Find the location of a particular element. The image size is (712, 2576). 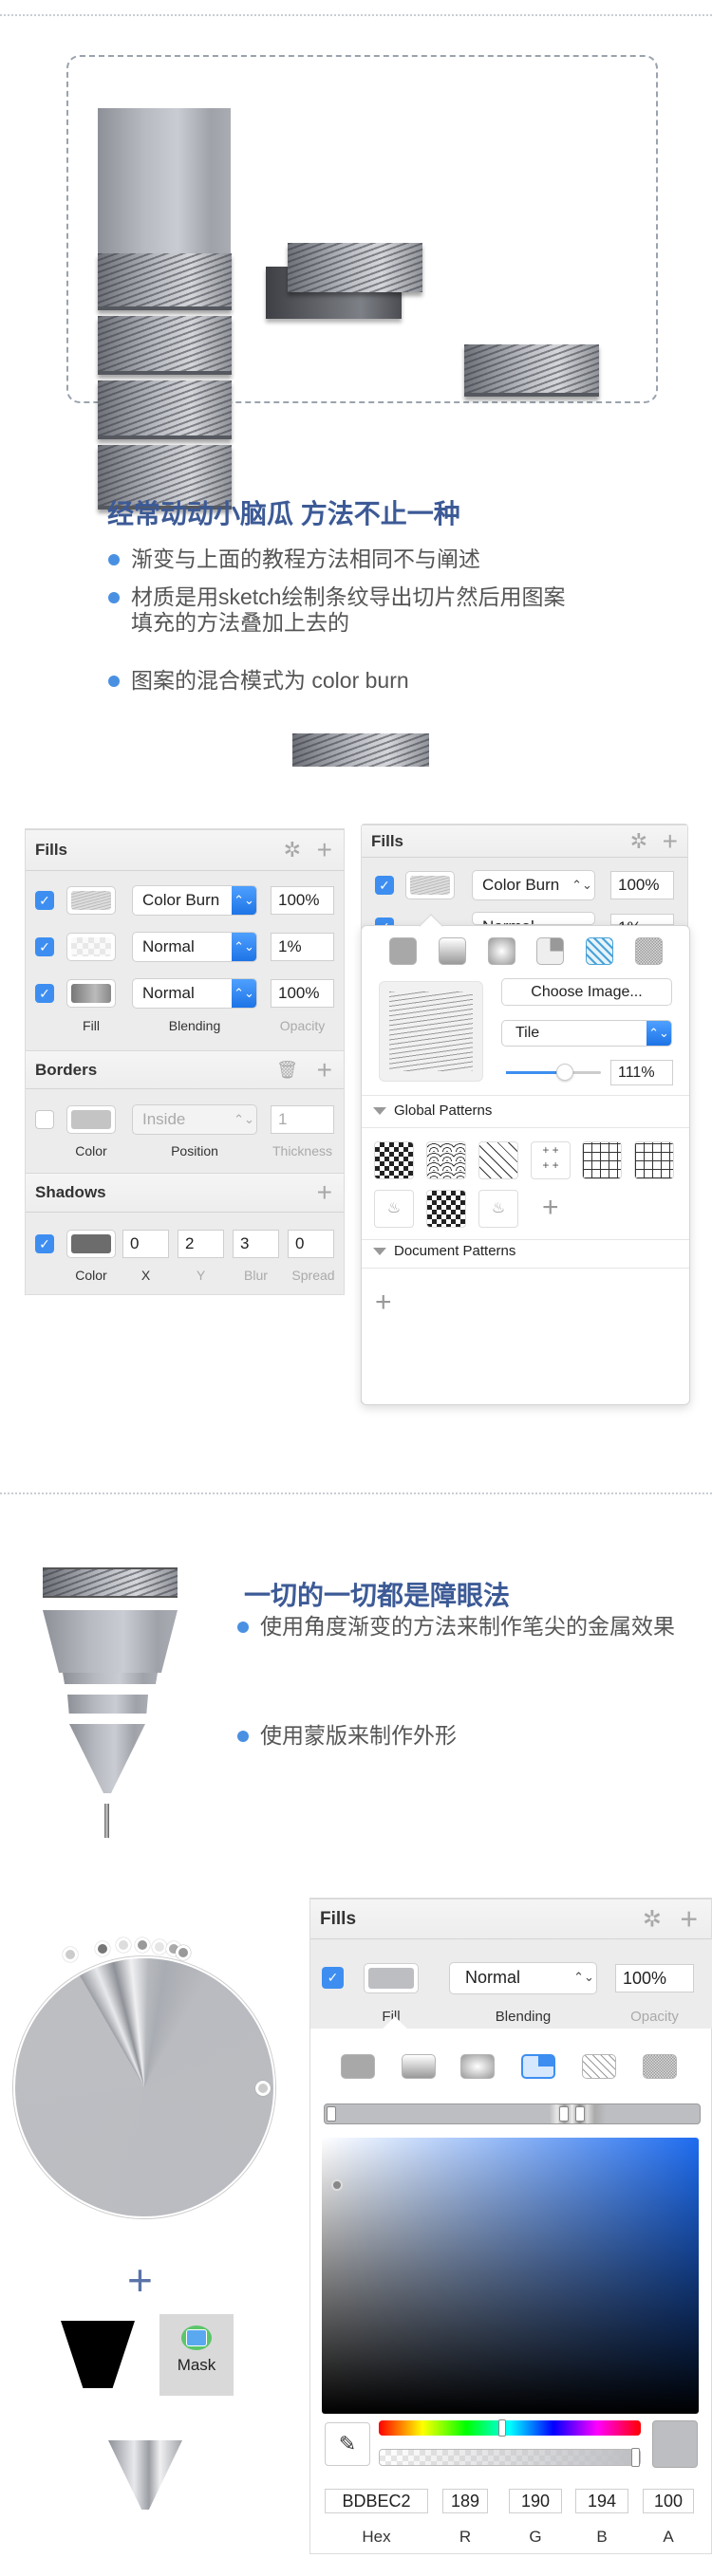

add-global-pattern-button: + is located at coordinates (550, 1208).